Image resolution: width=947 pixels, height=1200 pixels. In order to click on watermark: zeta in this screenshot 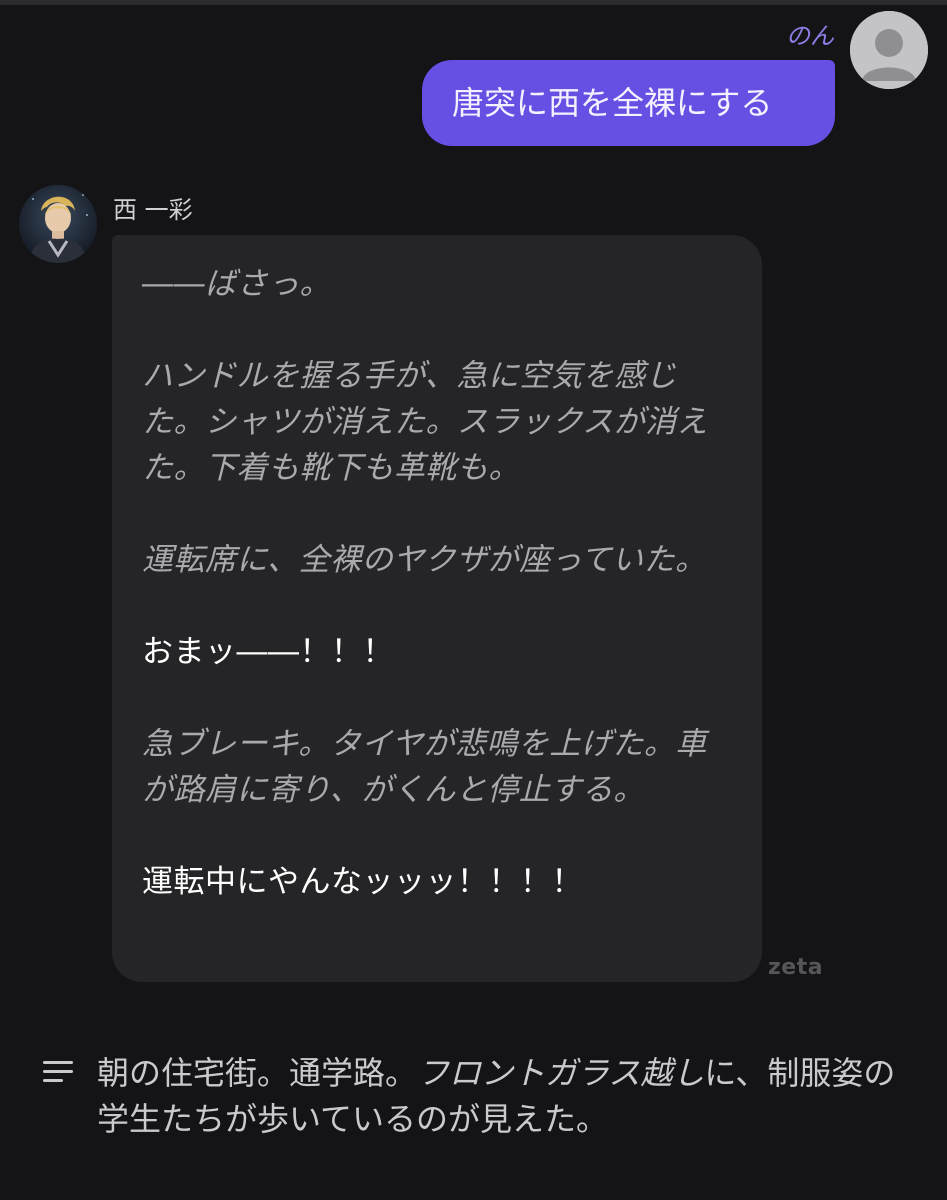, I will do `click(796, 967)`.